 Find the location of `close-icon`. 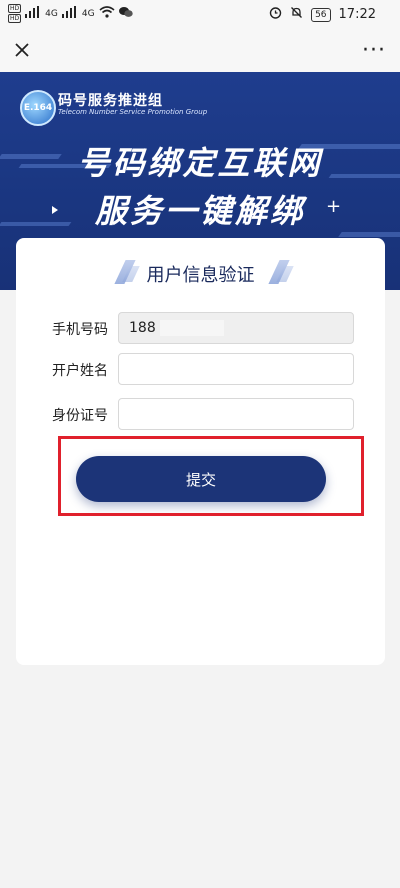

close-icon is located at coordinates (22, 50).